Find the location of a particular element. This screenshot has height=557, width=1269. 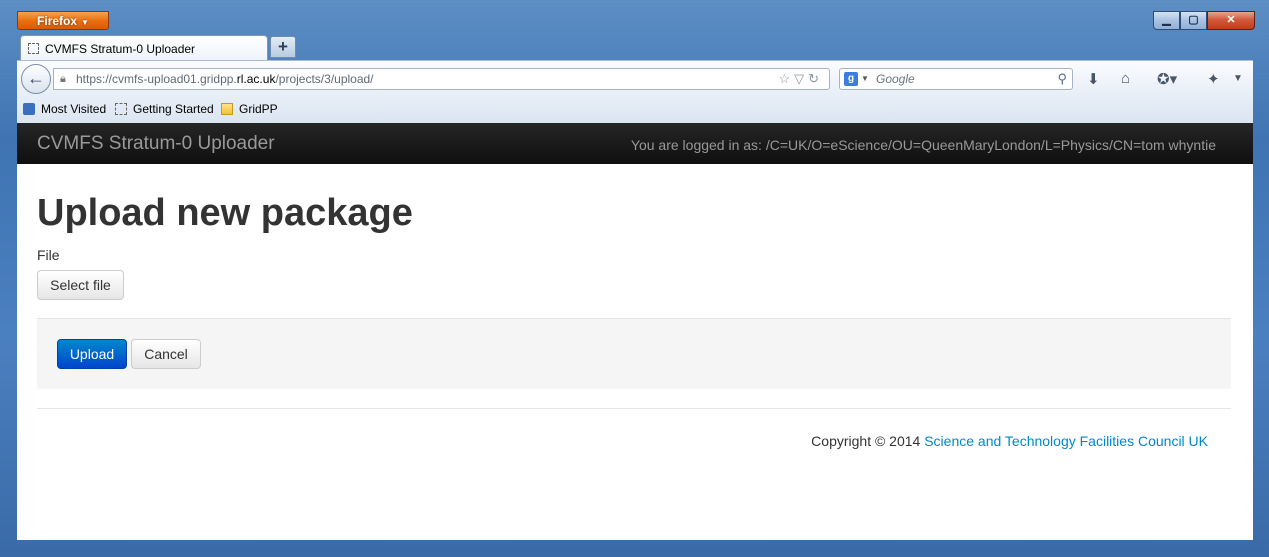

bookmarks-toolbar: Most Visited Getting Started GridPP is located at coordinates (635, 109).